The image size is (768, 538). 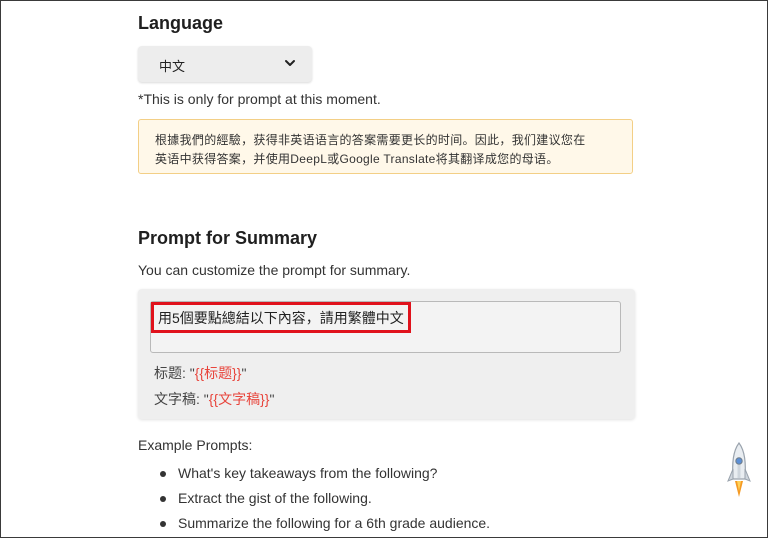 I want to click on language-select: 中文, so click(x=225, y=64).